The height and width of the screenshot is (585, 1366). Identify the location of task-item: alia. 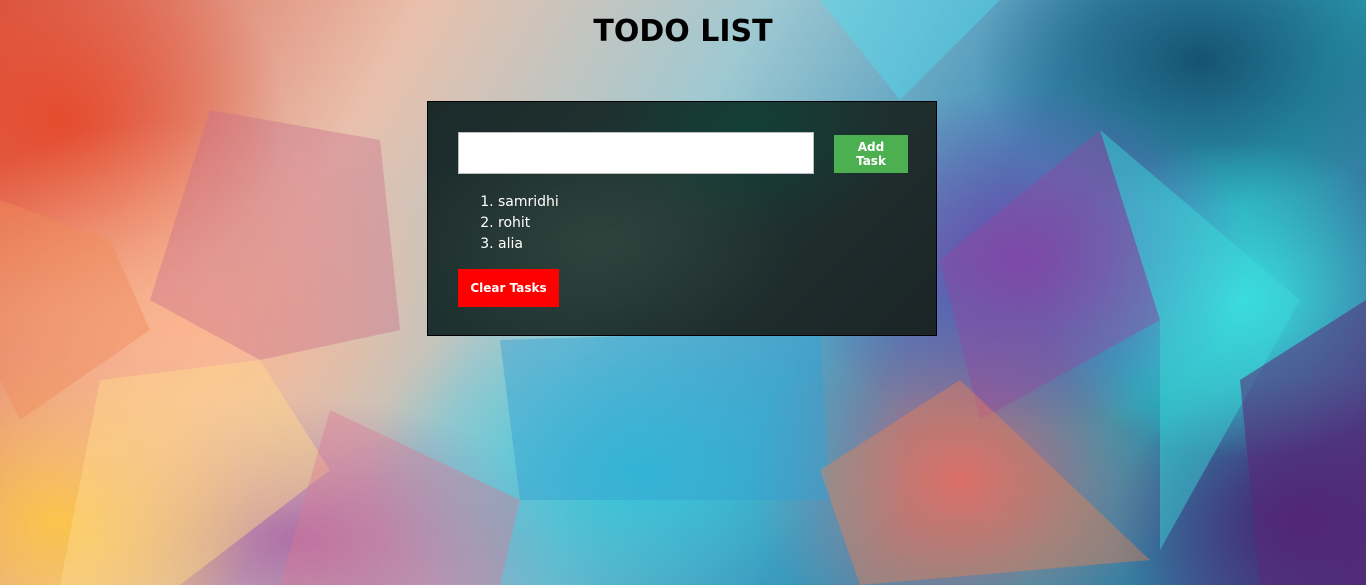
(528, 244).